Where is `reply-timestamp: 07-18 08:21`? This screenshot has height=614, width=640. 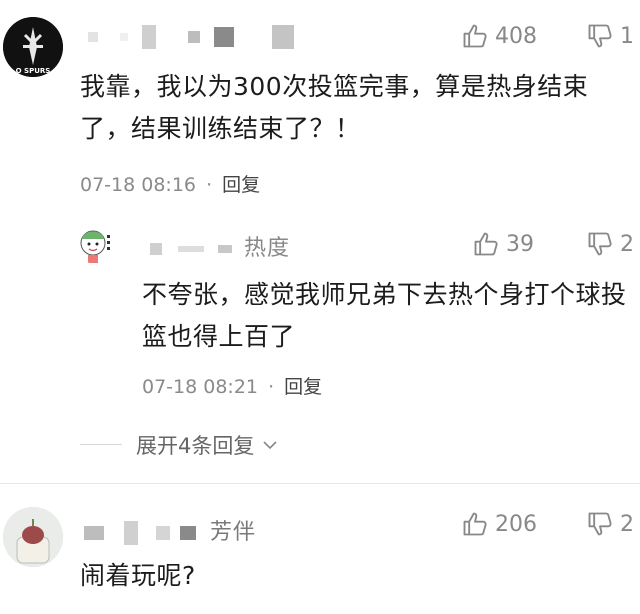
reply-timestamp: 07-18 08:21 is located at coordinates (200, 387).